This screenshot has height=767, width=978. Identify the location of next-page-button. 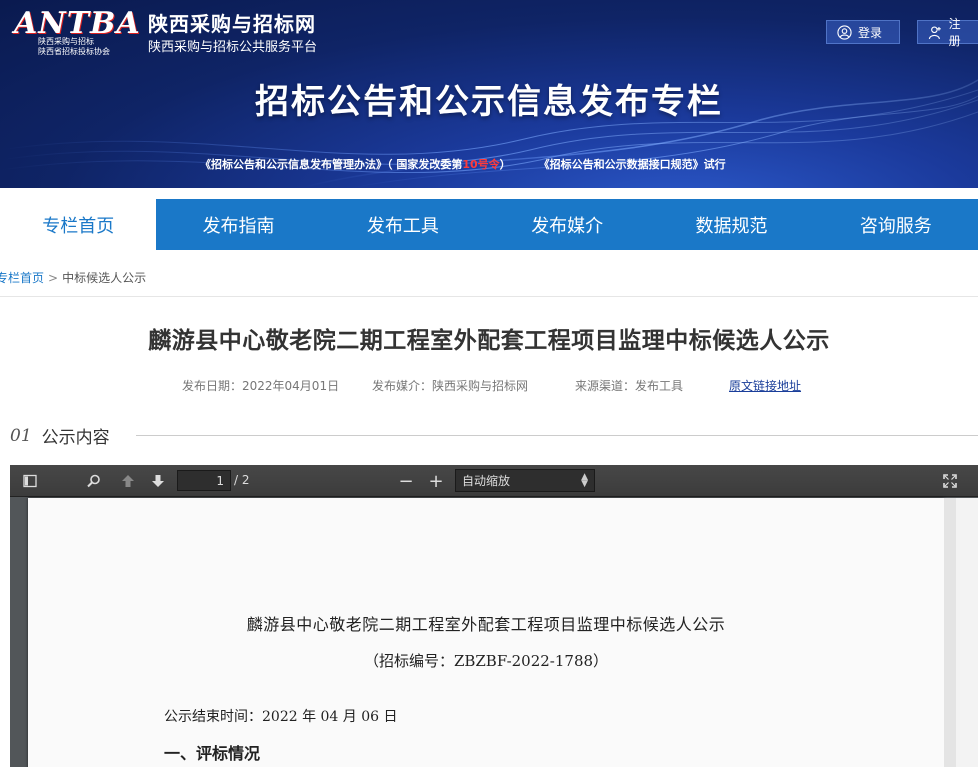
(158, 481).